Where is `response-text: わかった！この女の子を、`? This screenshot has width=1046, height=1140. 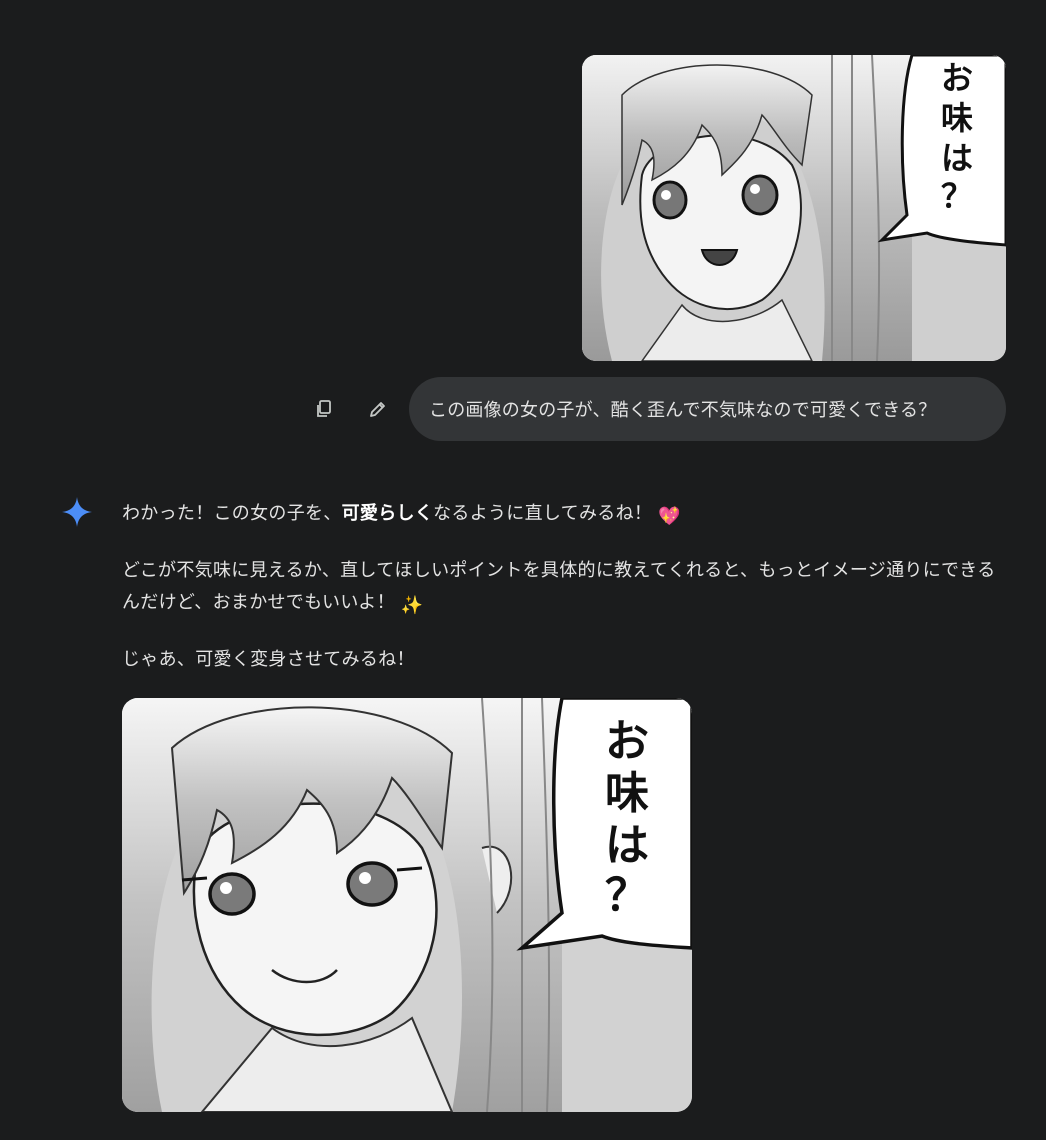
response-text: わかった！この女の子を、 is located at coordinates (232, 513).